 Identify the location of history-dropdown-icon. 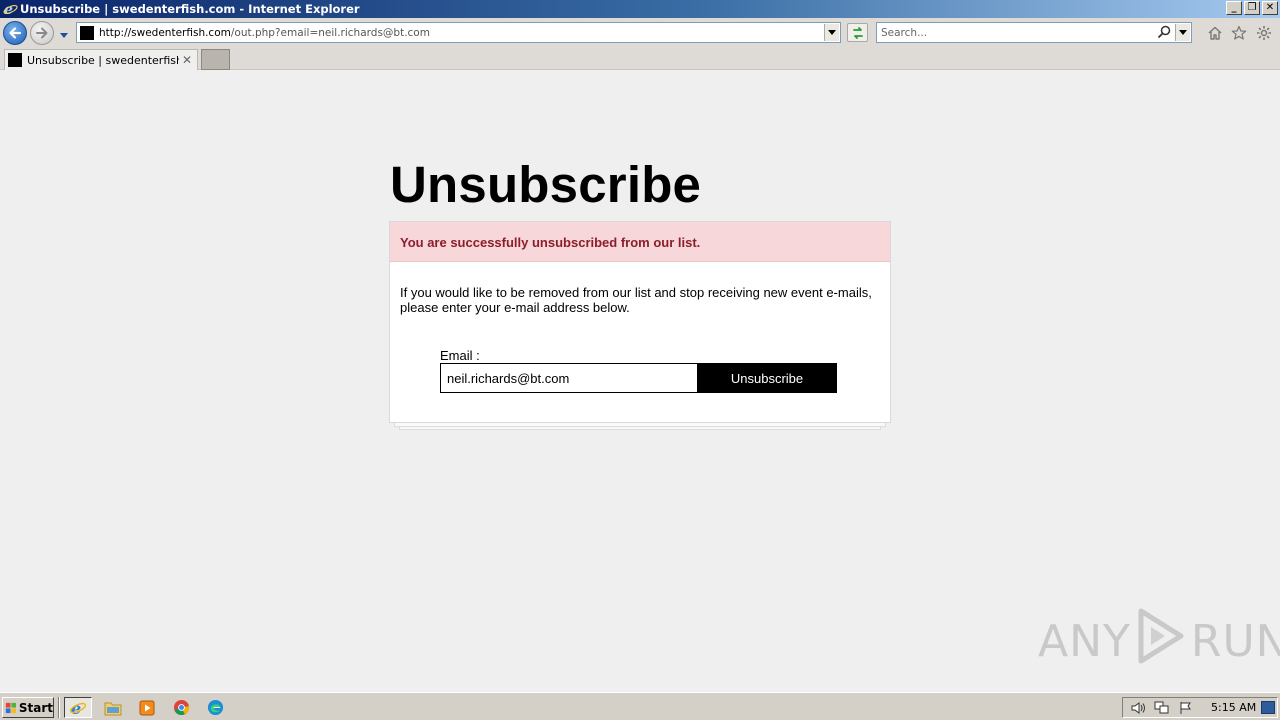
(64, 36).